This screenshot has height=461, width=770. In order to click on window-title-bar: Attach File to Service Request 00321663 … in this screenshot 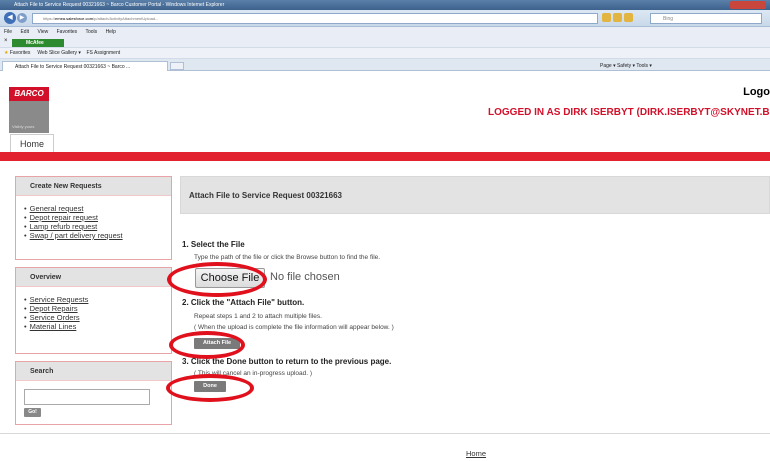, I will do `click(385, 5)`.